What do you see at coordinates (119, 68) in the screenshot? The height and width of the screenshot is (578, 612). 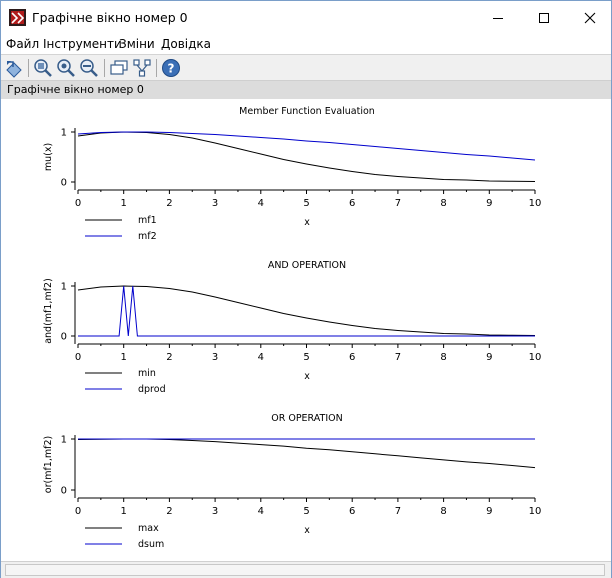 I see `datatip-icon` at bounding box center [119, 68].